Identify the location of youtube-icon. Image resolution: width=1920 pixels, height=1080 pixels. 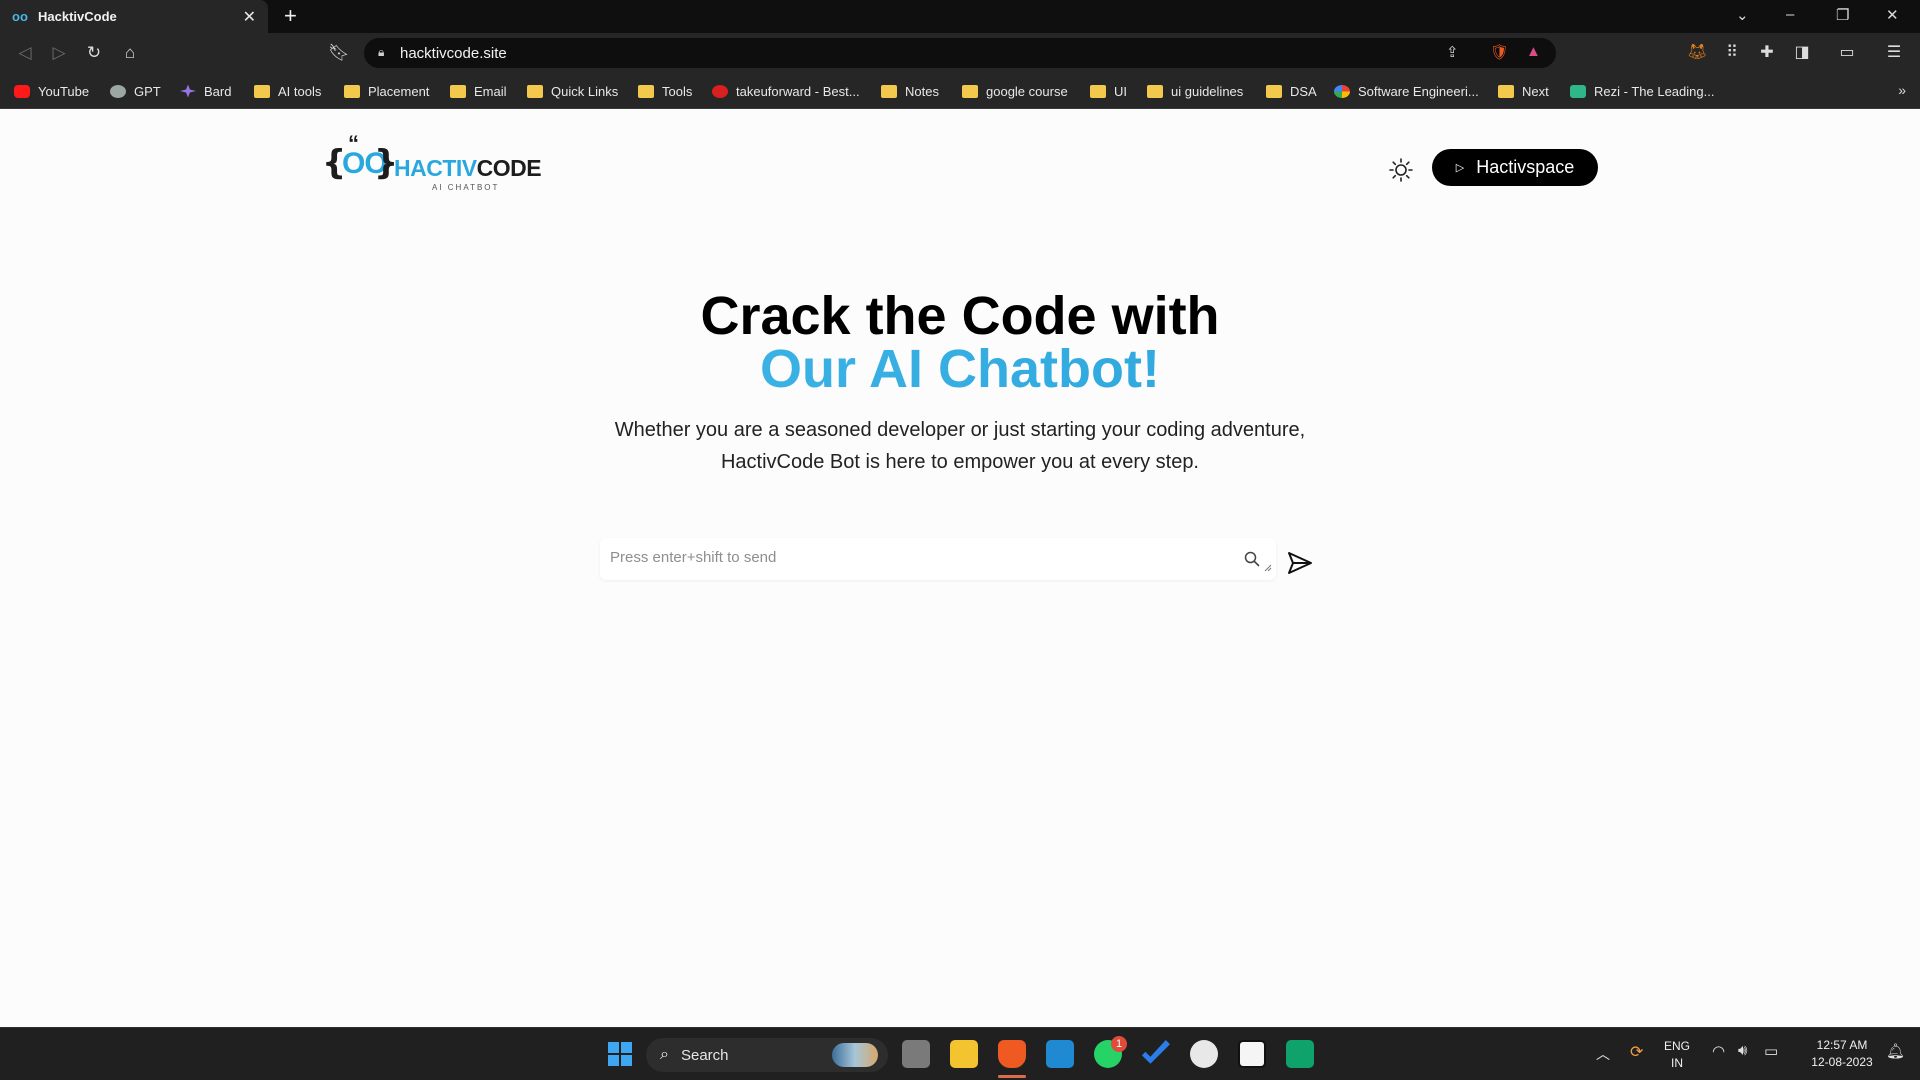
(22, 91).